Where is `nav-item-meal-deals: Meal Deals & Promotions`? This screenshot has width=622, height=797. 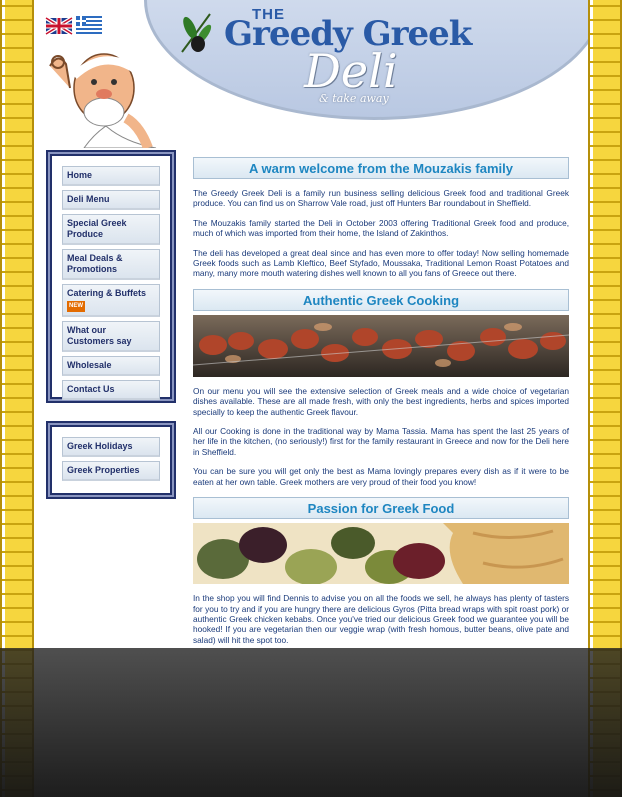 nav-item-meal-deals: Meal Deals & Promotions is located at coordinates (111, 264).